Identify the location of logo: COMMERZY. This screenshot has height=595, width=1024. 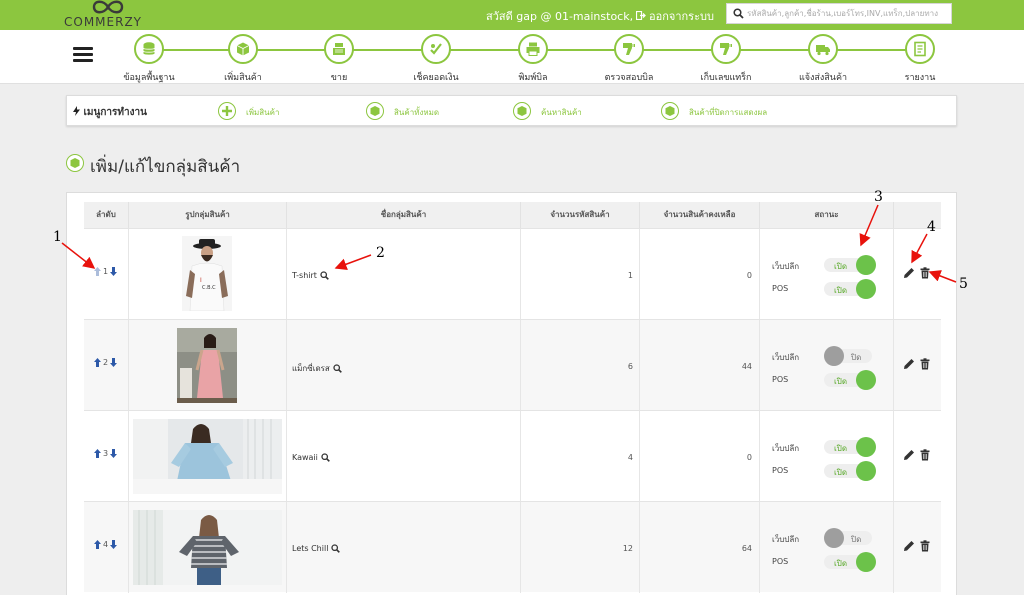
(114, 15).